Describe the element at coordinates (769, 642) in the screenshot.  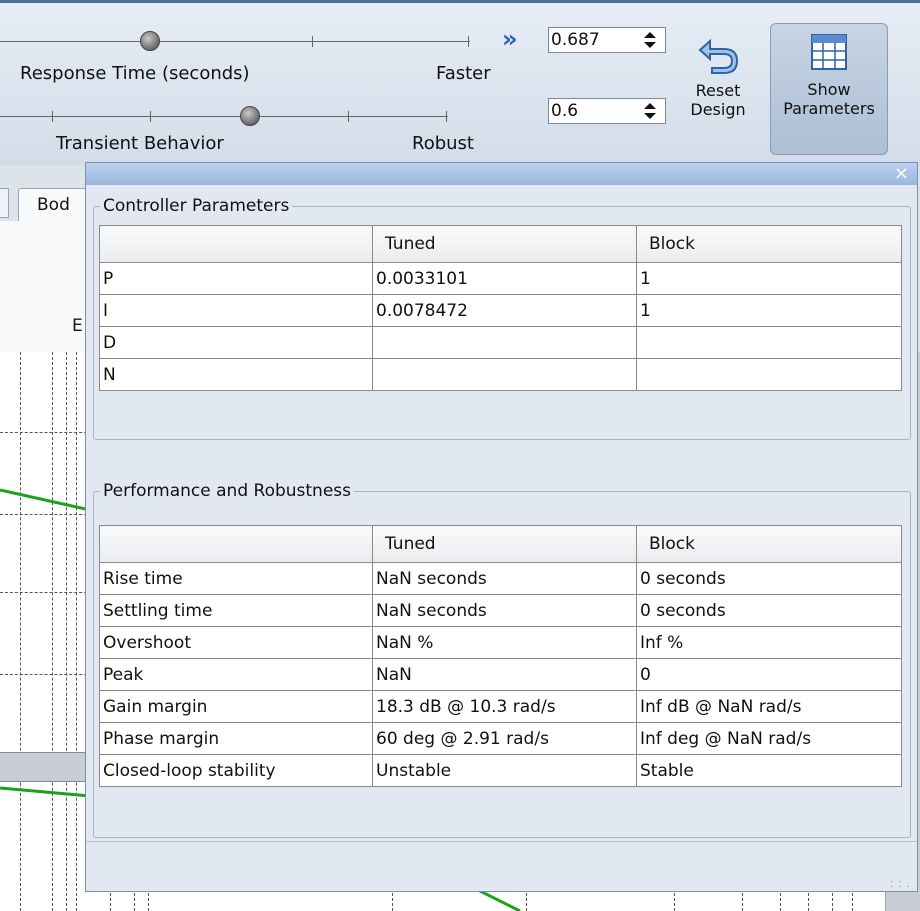
I see `block-value: Inf %` at that location.